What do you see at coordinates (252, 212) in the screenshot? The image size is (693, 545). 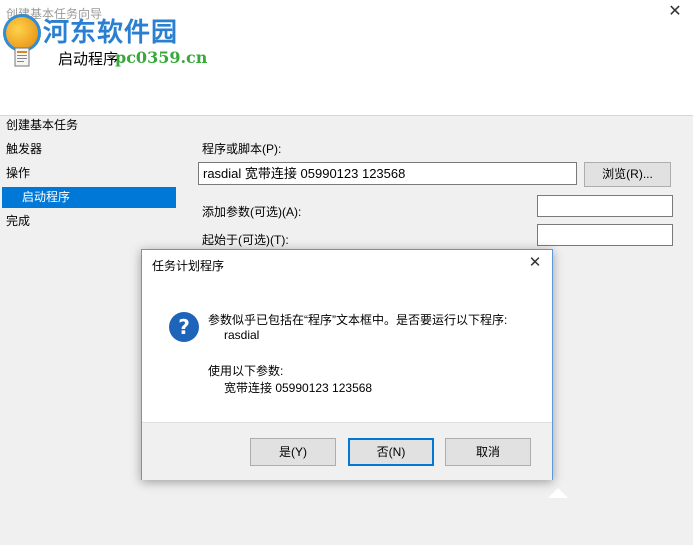 I see `args-label: 添加参数(可选)(A):` at bounding box center [252, 212].